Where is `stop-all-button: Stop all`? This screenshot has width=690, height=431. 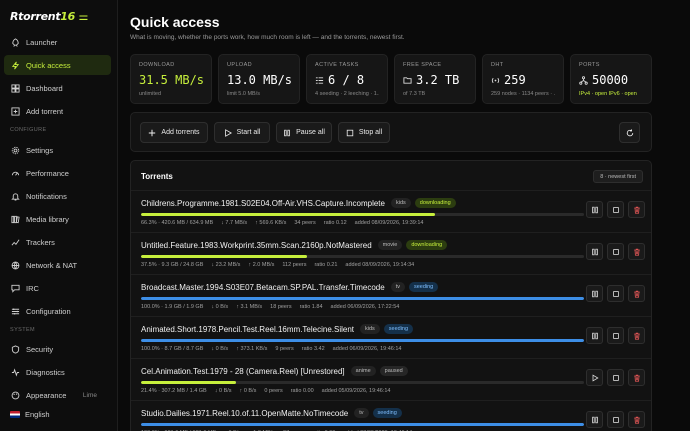 stop-all-button: Stop all is located at coordinates (364, 132).